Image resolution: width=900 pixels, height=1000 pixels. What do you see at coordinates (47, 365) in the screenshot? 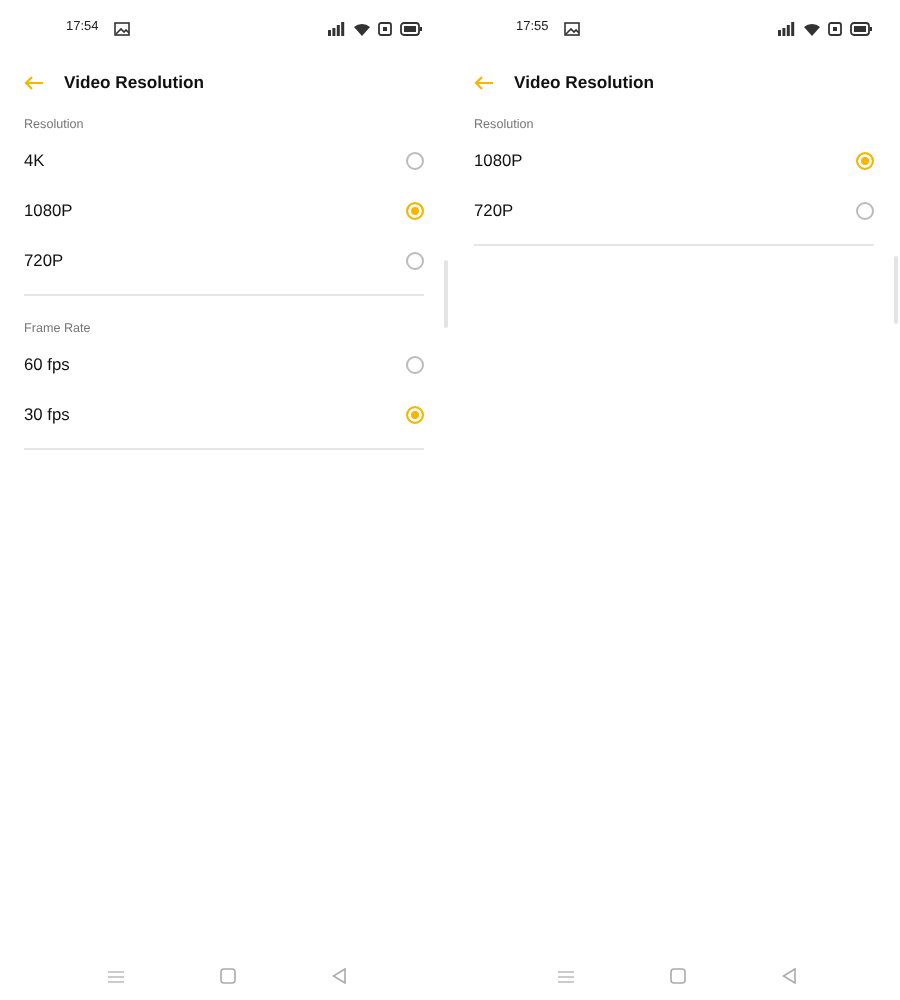
I see `option-label: 60 fps` at bounding box center [47, 365].